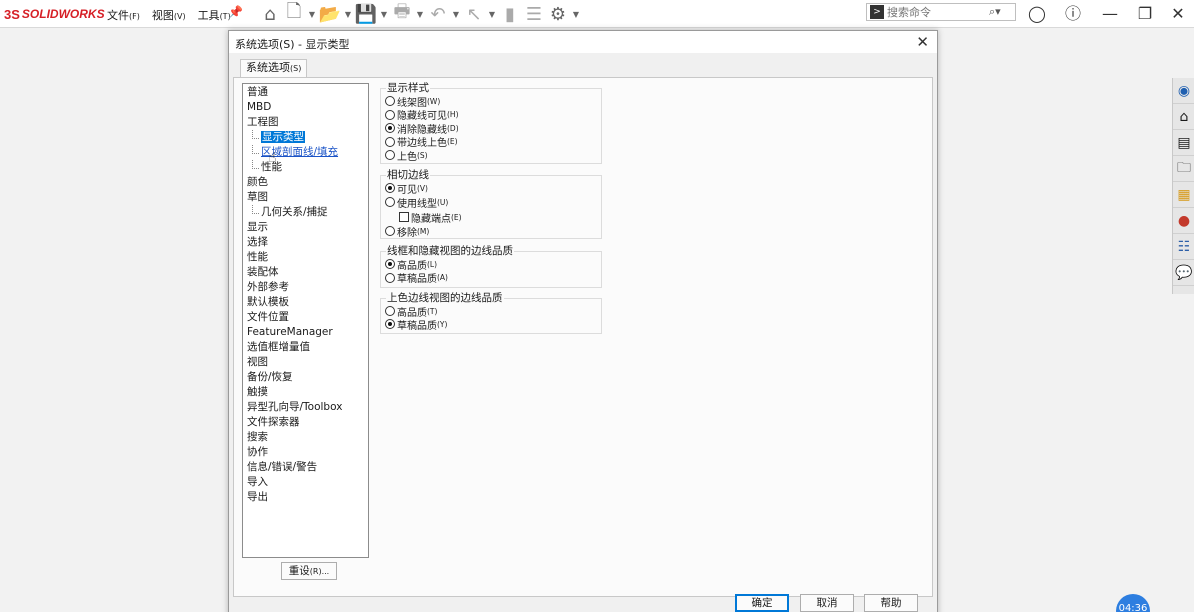  Describe the element at coordinates (1037, 14) in the screenshot. I see `user-icon: ◯` at that location.